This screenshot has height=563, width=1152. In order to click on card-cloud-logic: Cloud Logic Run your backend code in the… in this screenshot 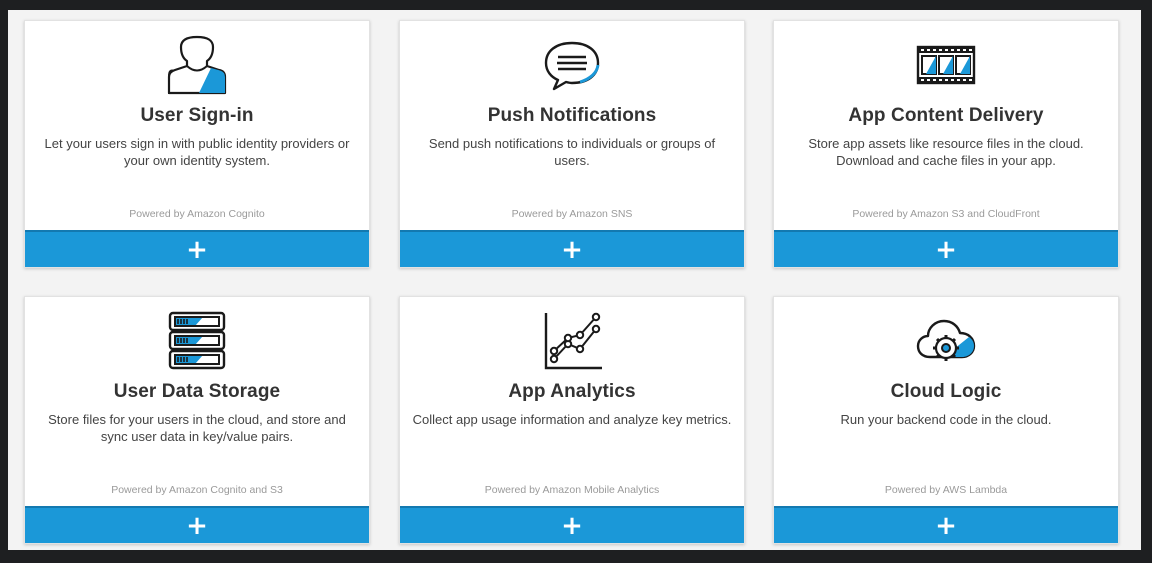, I will do `click(946, 420)`.